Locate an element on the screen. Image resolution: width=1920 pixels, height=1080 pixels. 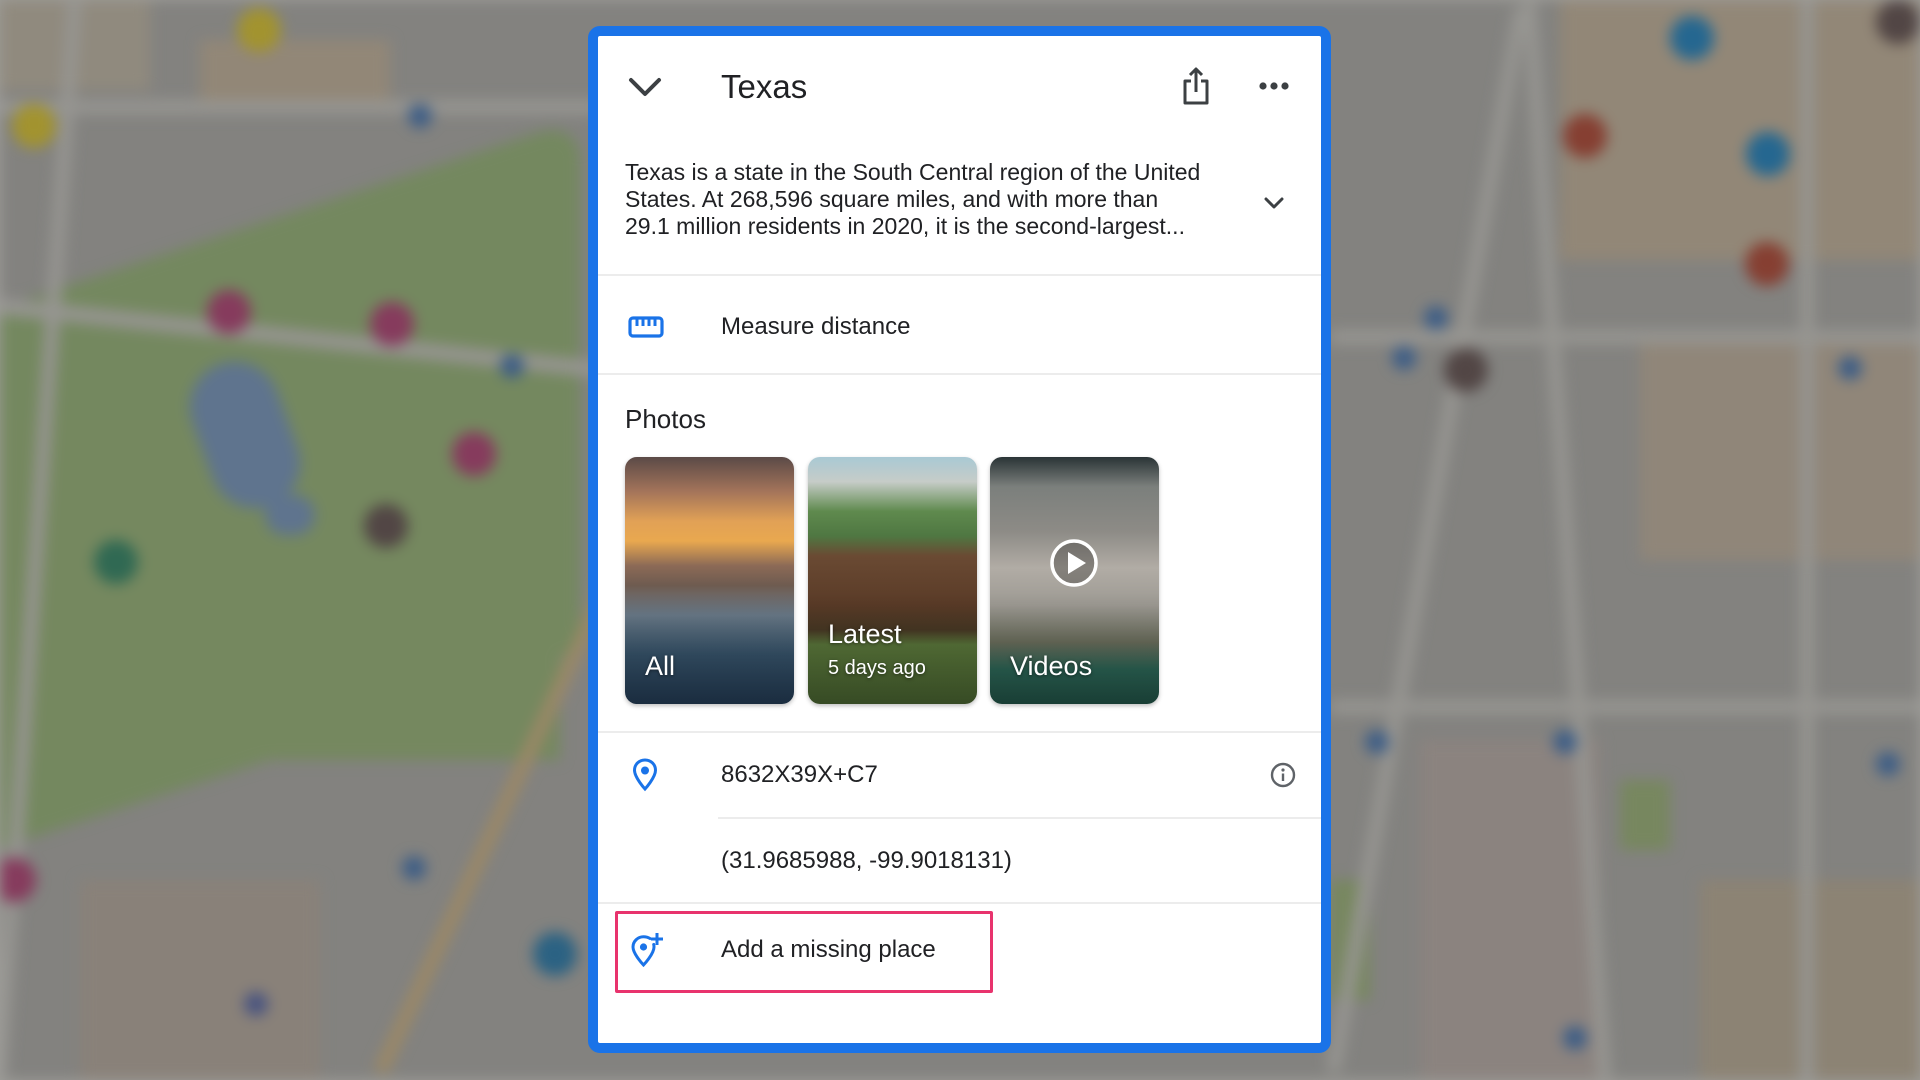
coordinates-row: (31.9685988, -99.9018131) is located at coordinates (959, 860).